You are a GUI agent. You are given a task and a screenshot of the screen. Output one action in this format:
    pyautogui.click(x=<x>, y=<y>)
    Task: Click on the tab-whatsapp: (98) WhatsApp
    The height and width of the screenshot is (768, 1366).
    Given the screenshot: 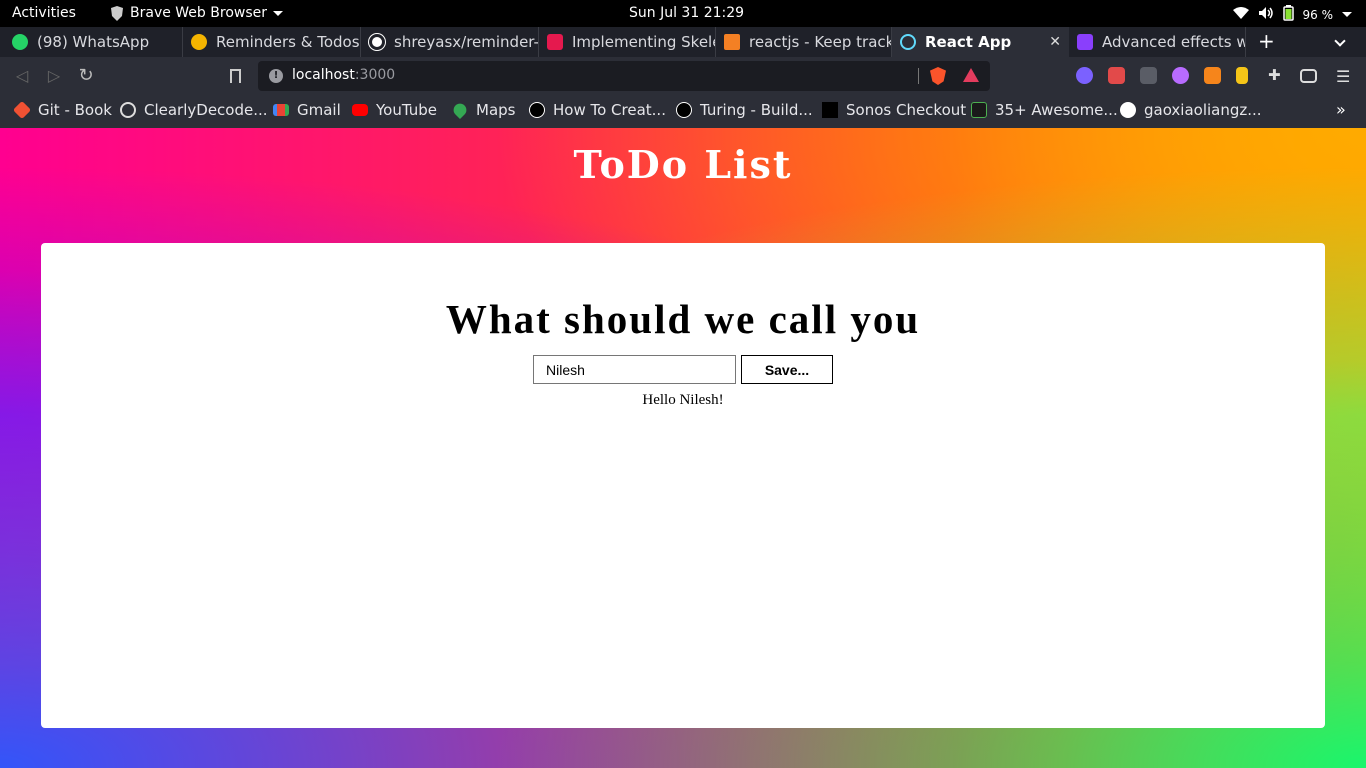 What is the action you would take?
    pyautogui.click(x=91, y=42)
    